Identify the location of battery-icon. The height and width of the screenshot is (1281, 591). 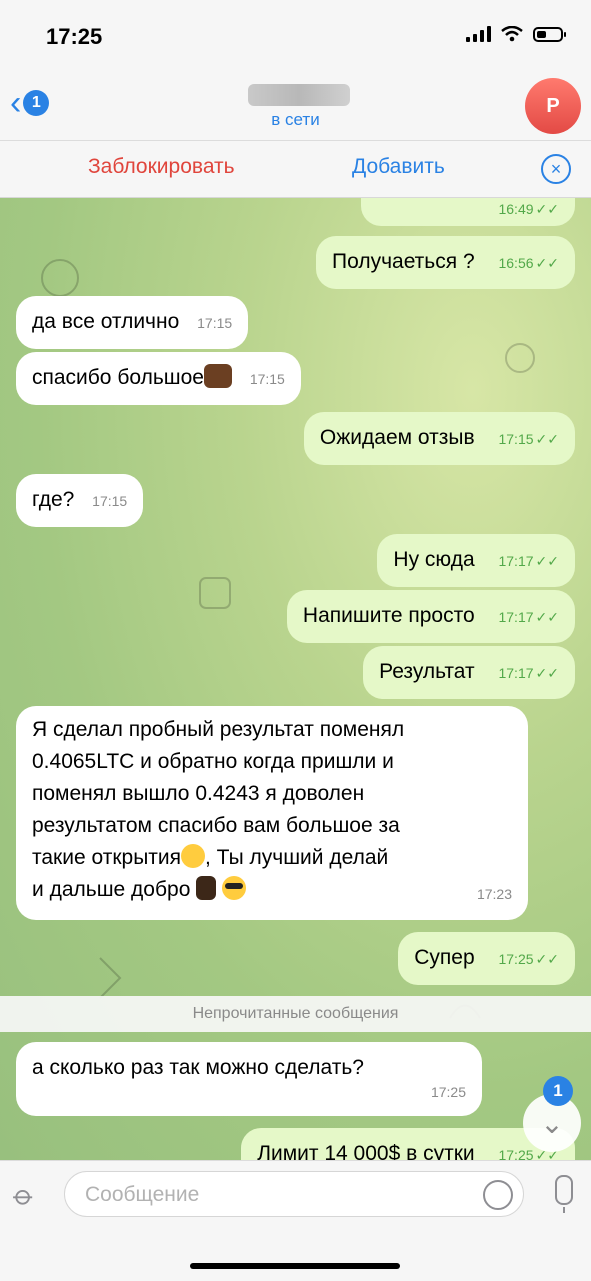
(549, 34).